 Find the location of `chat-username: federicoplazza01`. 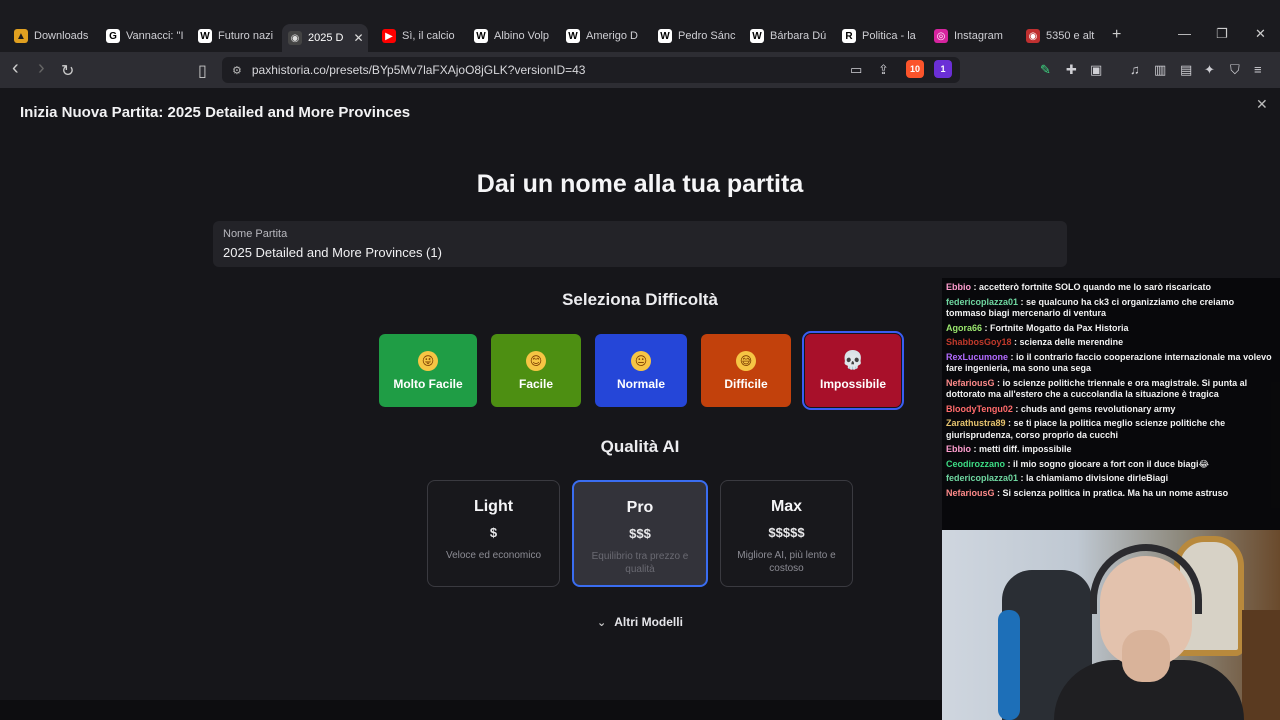

chat-username: federicoplazza01 is located at coordinates (982, 478).